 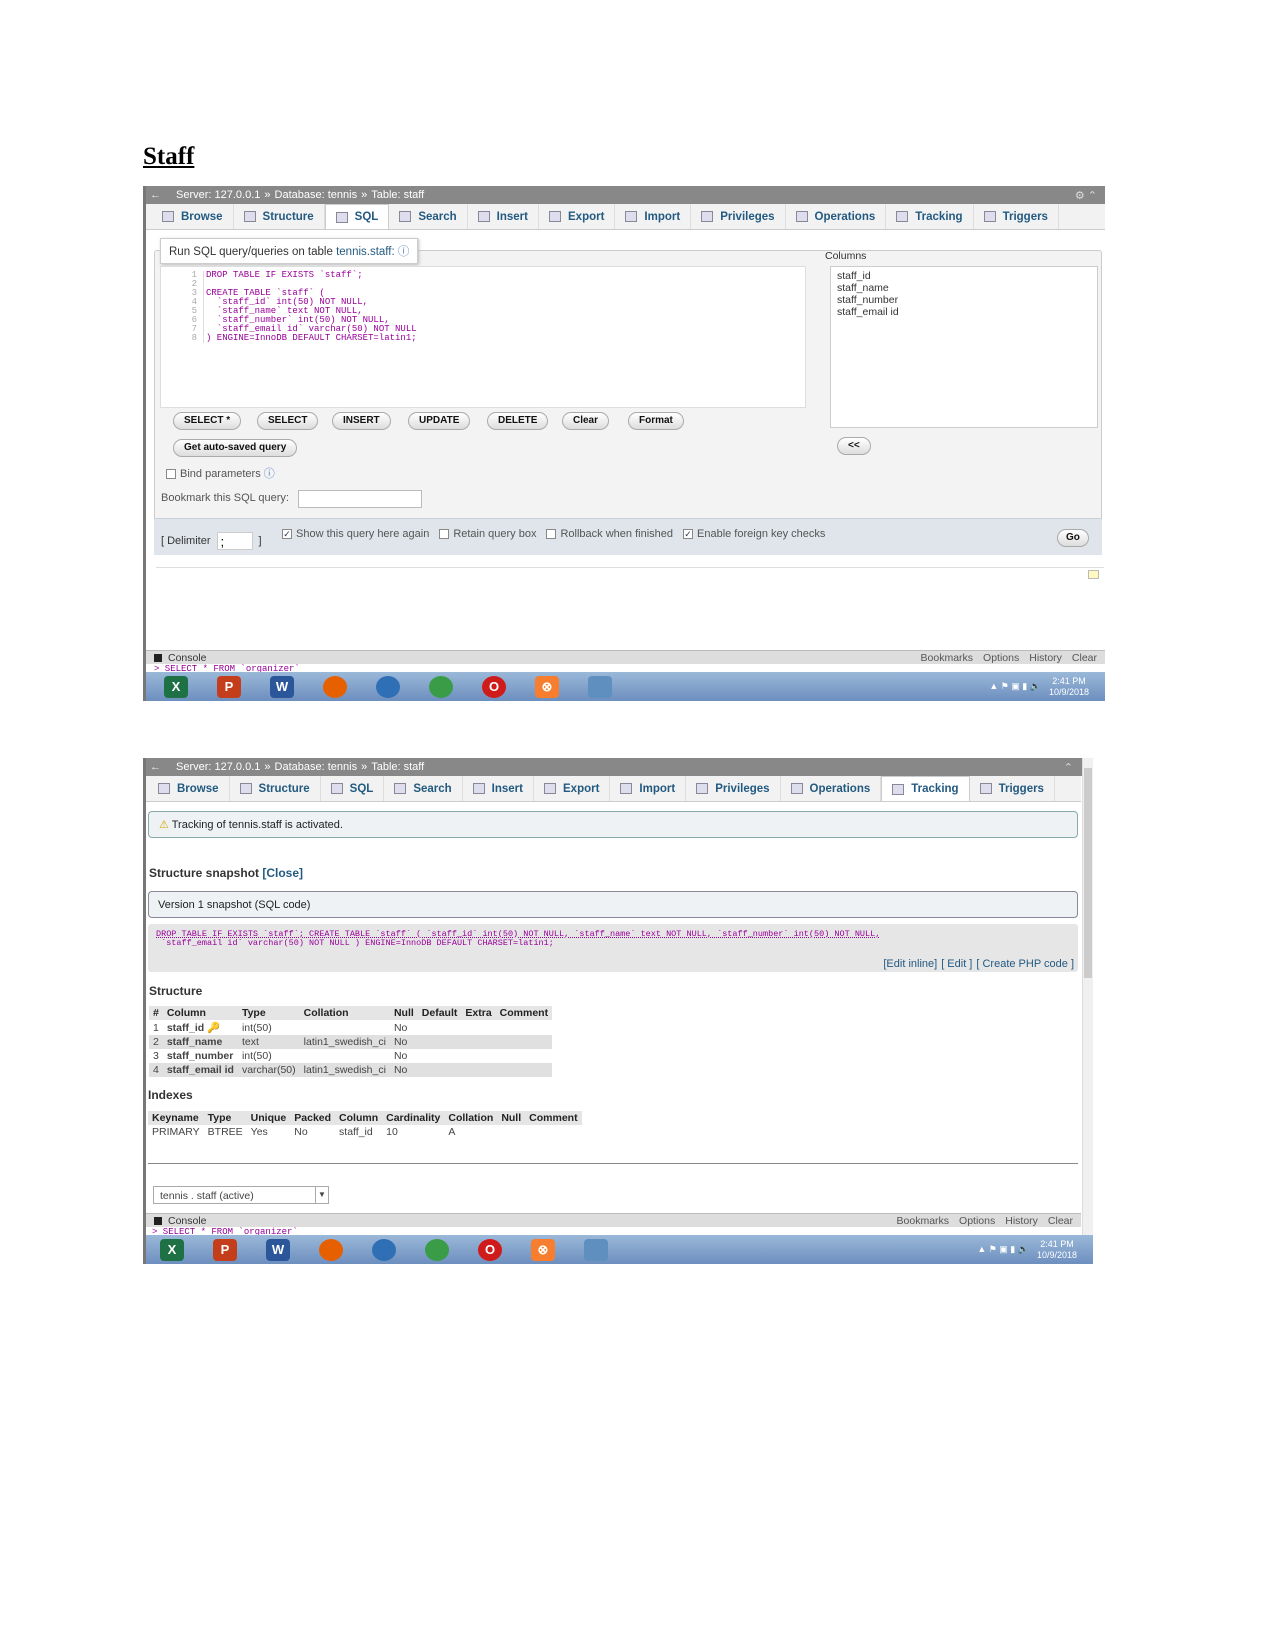 I want to click on version-select: tennis . staff (active) ▼, so click(x=241, y=1195).